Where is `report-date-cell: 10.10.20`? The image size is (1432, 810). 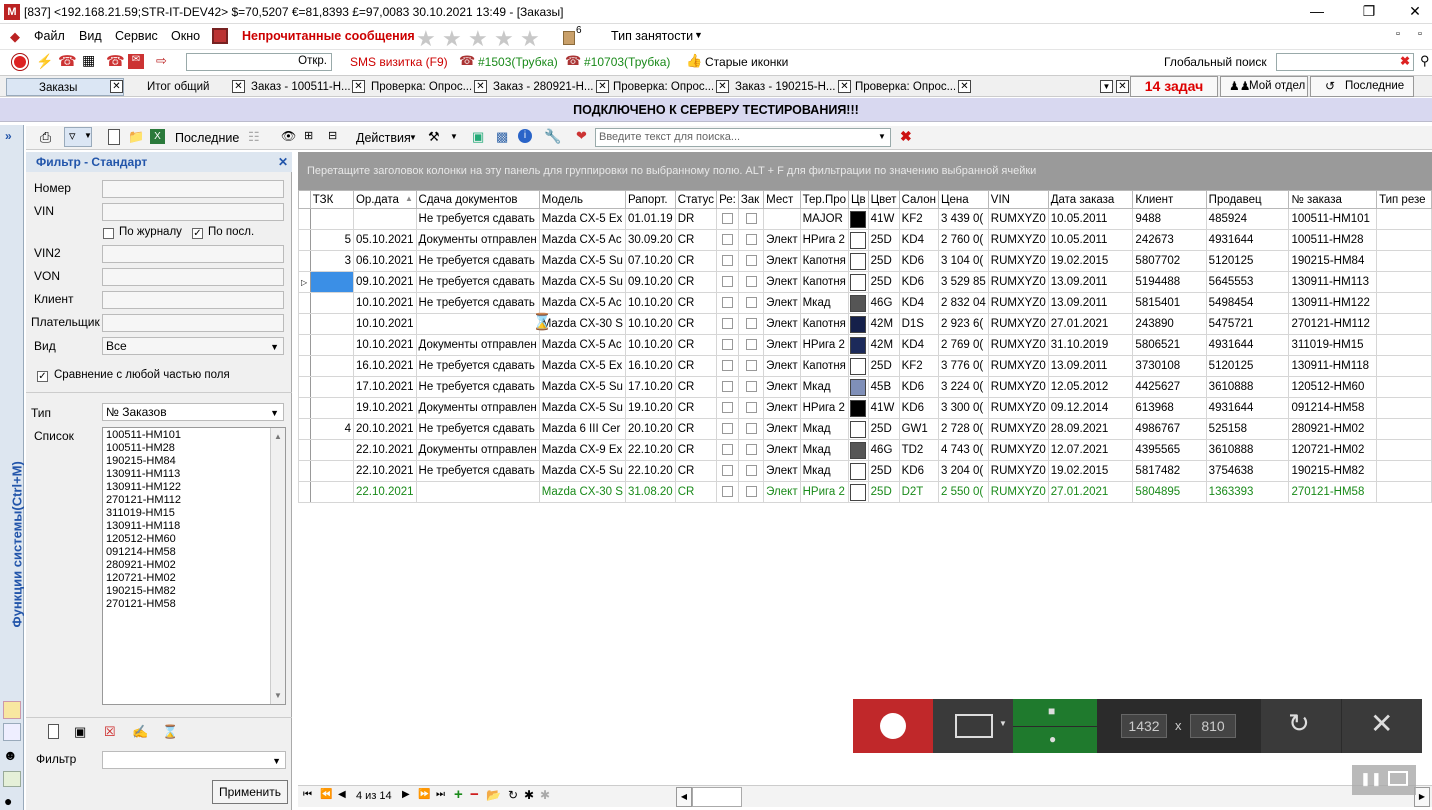 report-date-cell: 10.10.20 is located at coordinates (650, 345).